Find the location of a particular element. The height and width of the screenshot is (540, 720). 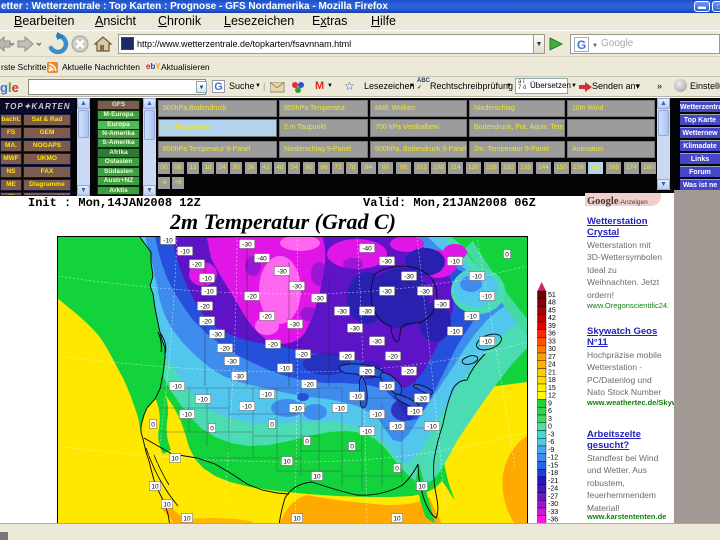

svg-text: 12 is located at coordinates (552, 396).